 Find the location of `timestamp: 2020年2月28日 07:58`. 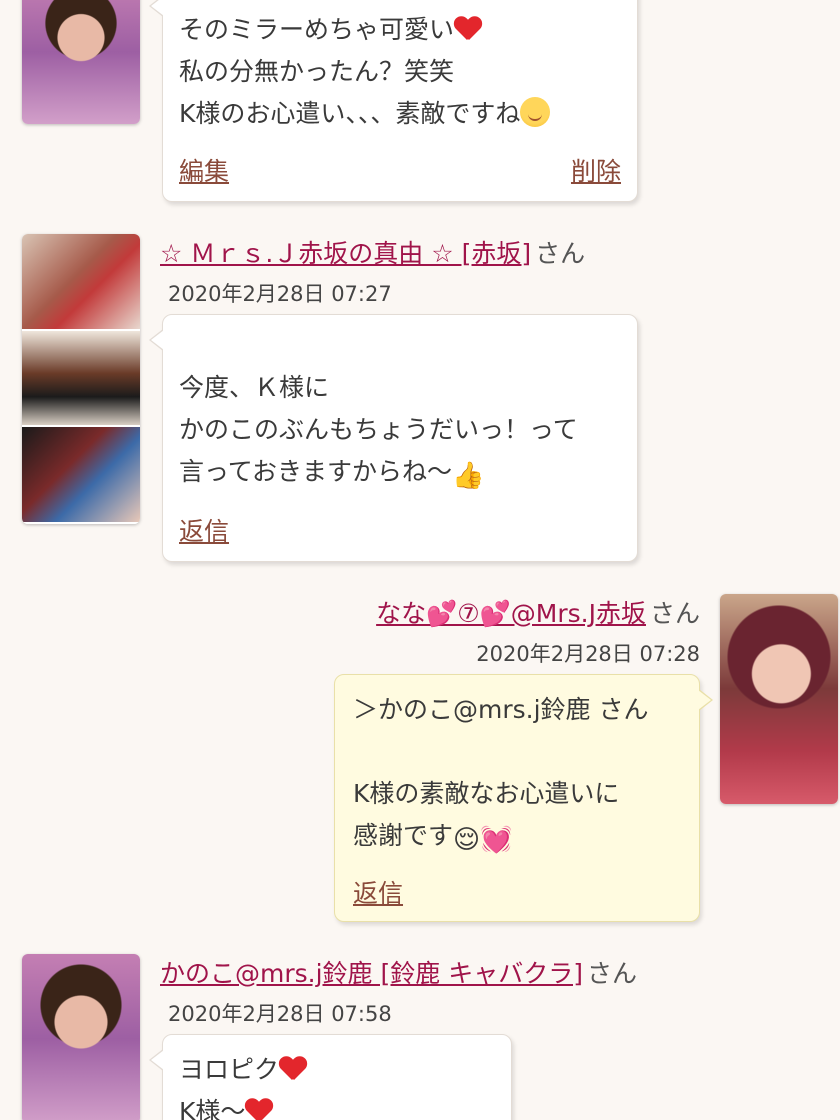

timestamp: 2020年2月28日 07:58 is located at coordinates (280, 1014).